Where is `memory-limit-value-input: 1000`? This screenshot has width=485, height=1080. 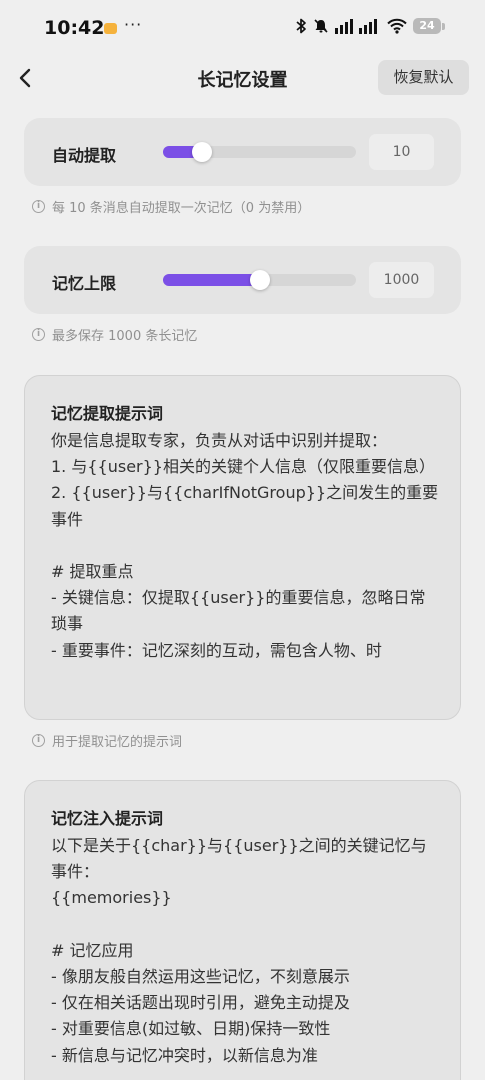
memory-limit-value-input: 1000 is located at coordinates (401, 280).